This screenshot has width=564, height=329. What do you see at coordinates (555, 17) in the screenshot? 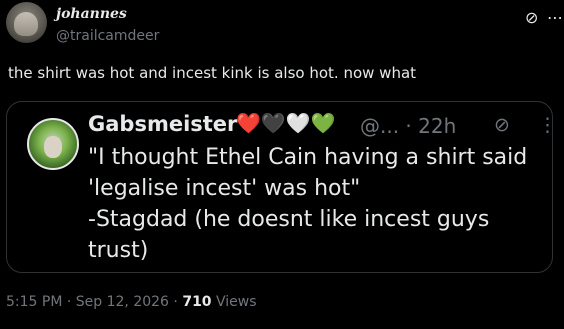
I see `more-icon: ⋯` at bounding box center [555, 17].